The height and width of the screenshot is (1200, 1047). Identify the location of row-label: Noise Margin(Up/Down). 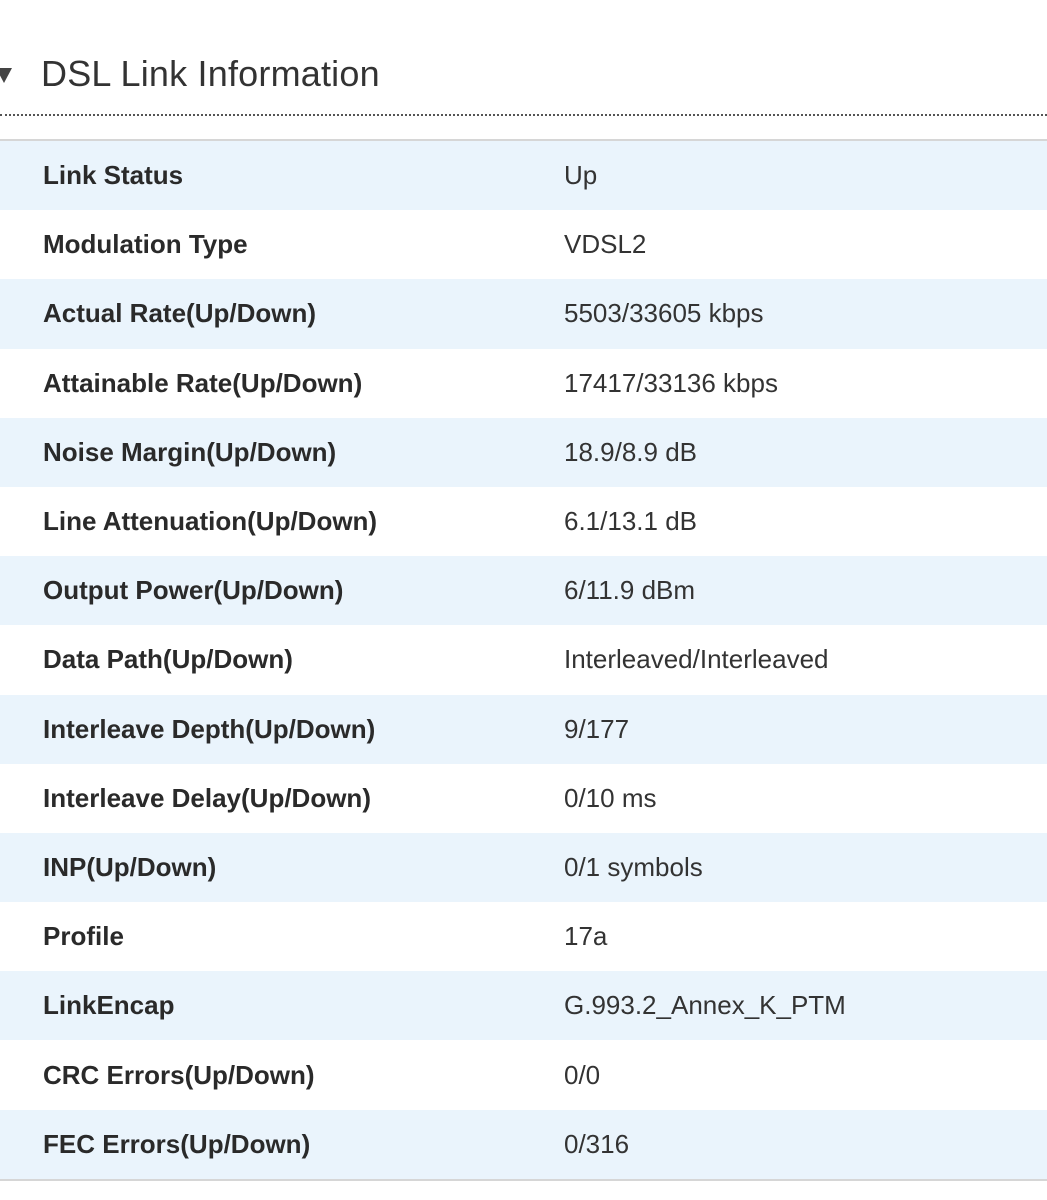
(282, 452).